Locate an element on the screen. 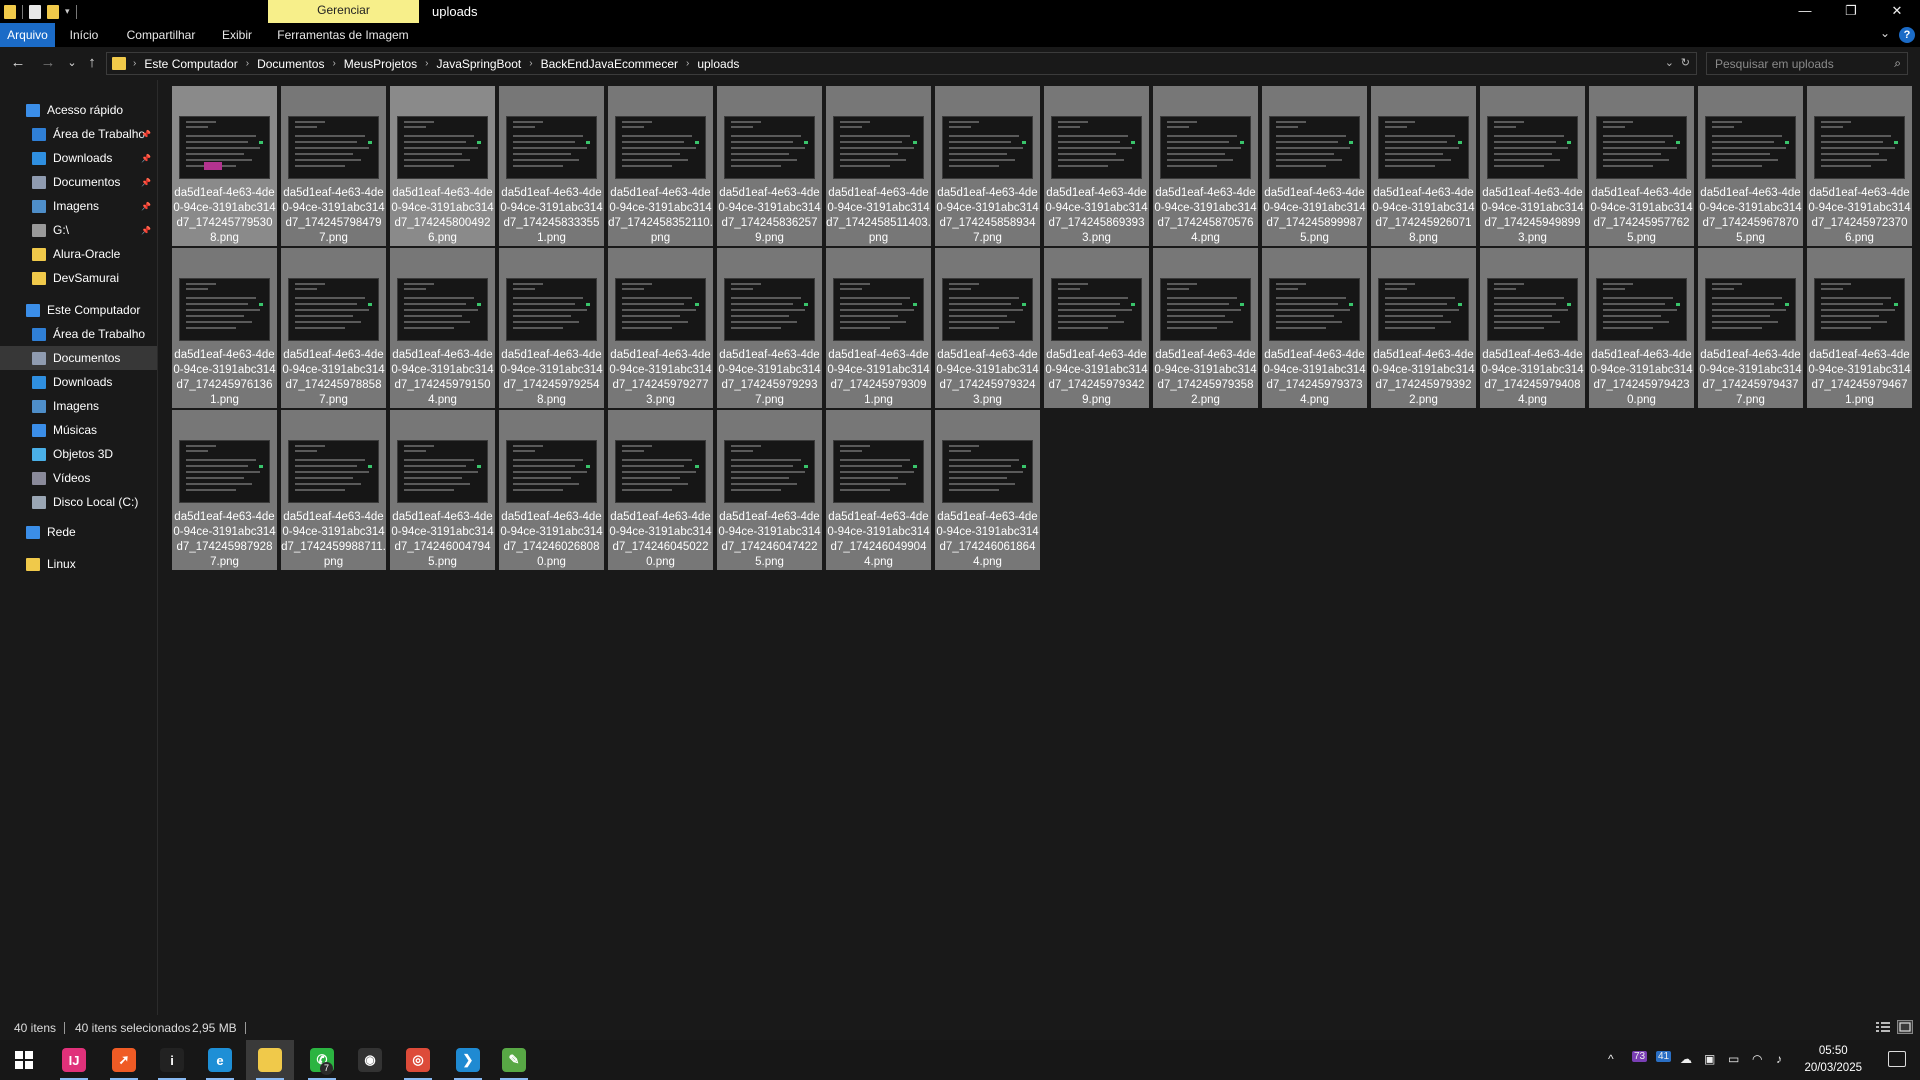 Image resolution: width=1920 pixels, height=1080 pixels. sidebar-item: Downloads 📌 is located at coordinates (78, 158).